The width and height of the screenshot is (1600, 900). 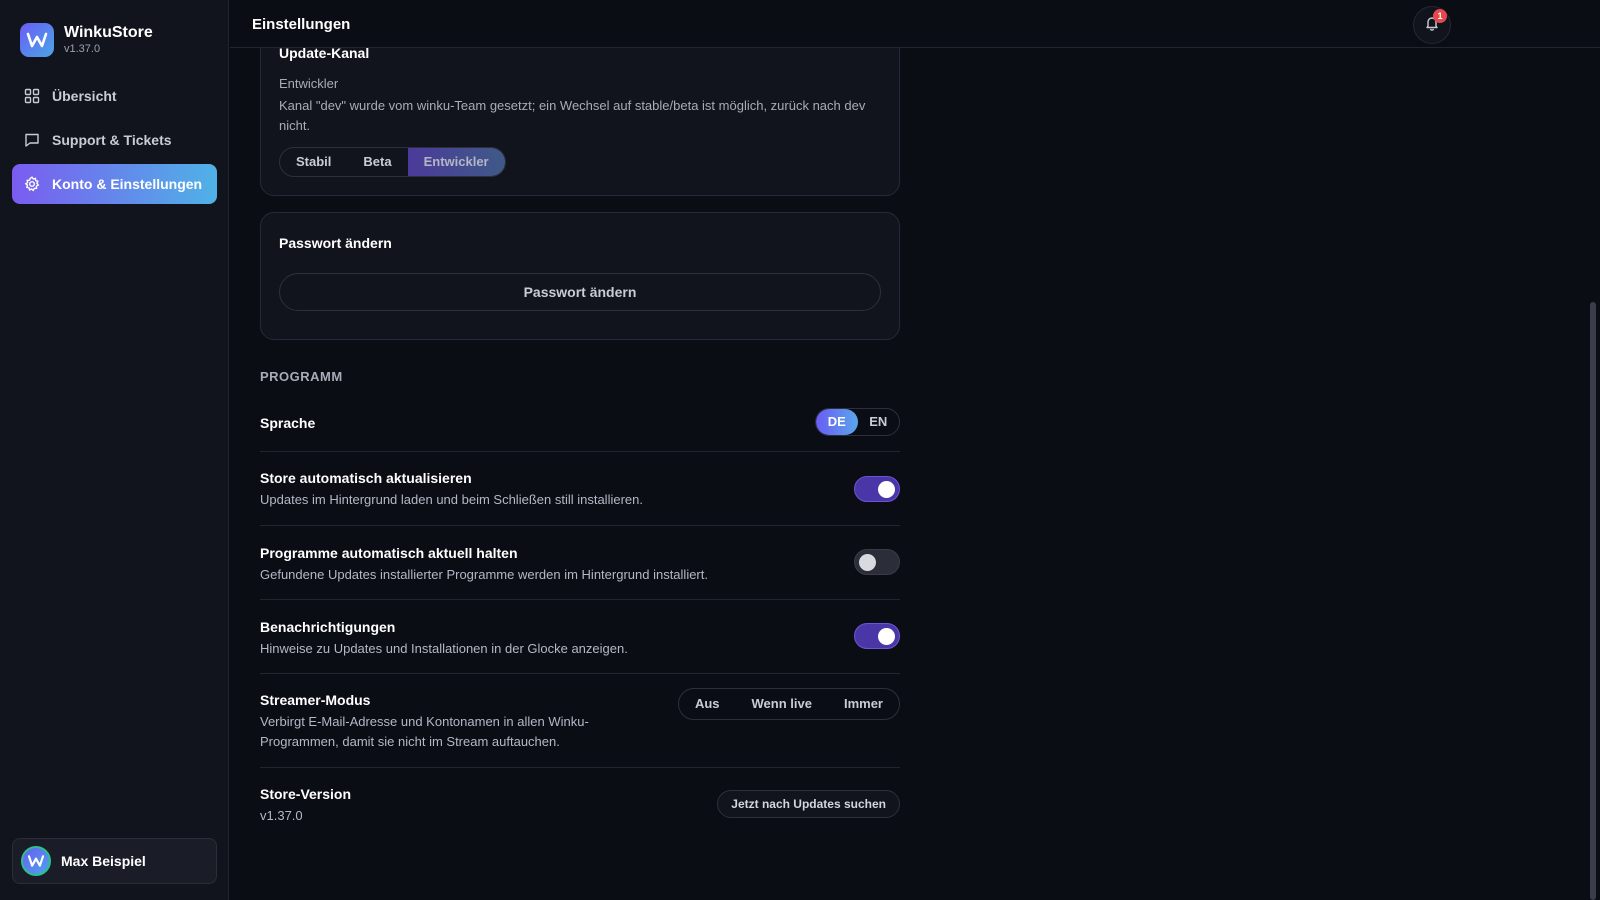 I want to click on language-title: Sprache, so click(x=288, y=423).